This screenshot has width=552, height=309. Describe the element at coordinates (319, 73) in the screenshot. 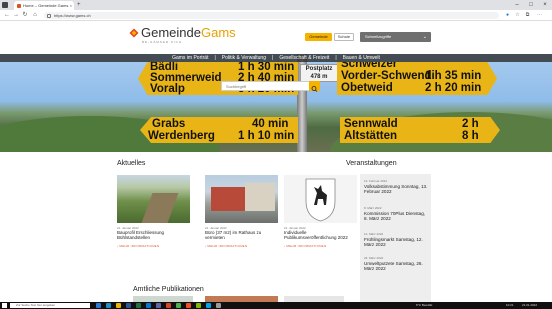

I see `location-plate: Postplatz 478 m` at that location.